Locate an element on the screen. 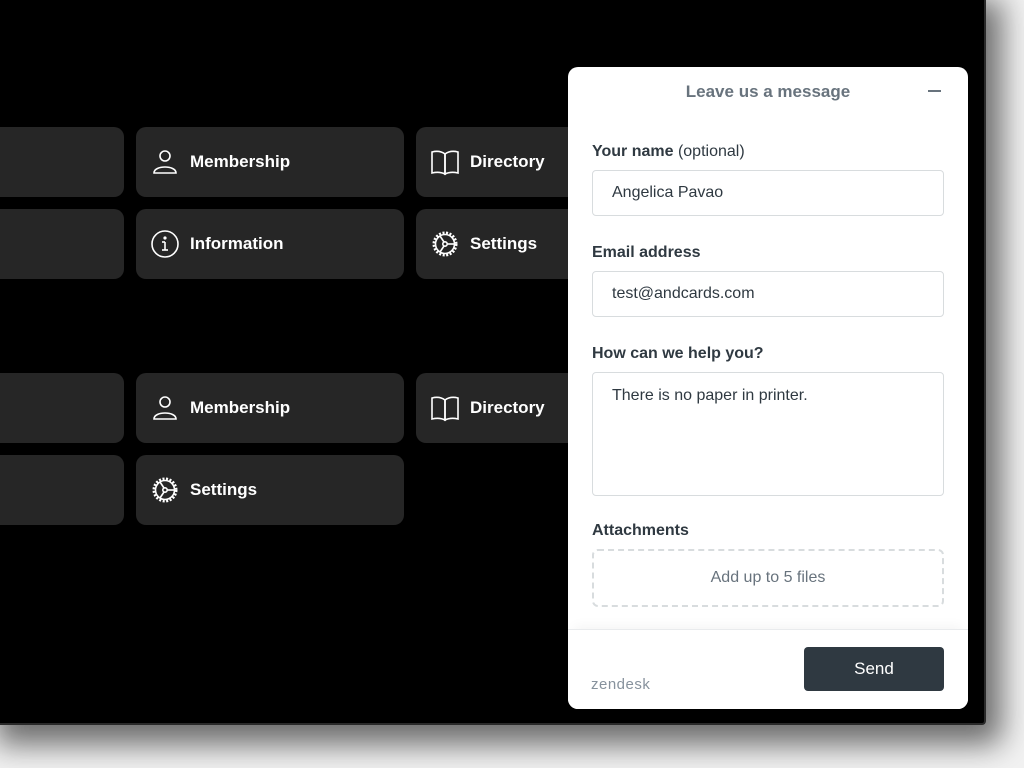 This screenshot has width=1024, height=768. name-label-text: Your name is located at coordinates (633, 151).